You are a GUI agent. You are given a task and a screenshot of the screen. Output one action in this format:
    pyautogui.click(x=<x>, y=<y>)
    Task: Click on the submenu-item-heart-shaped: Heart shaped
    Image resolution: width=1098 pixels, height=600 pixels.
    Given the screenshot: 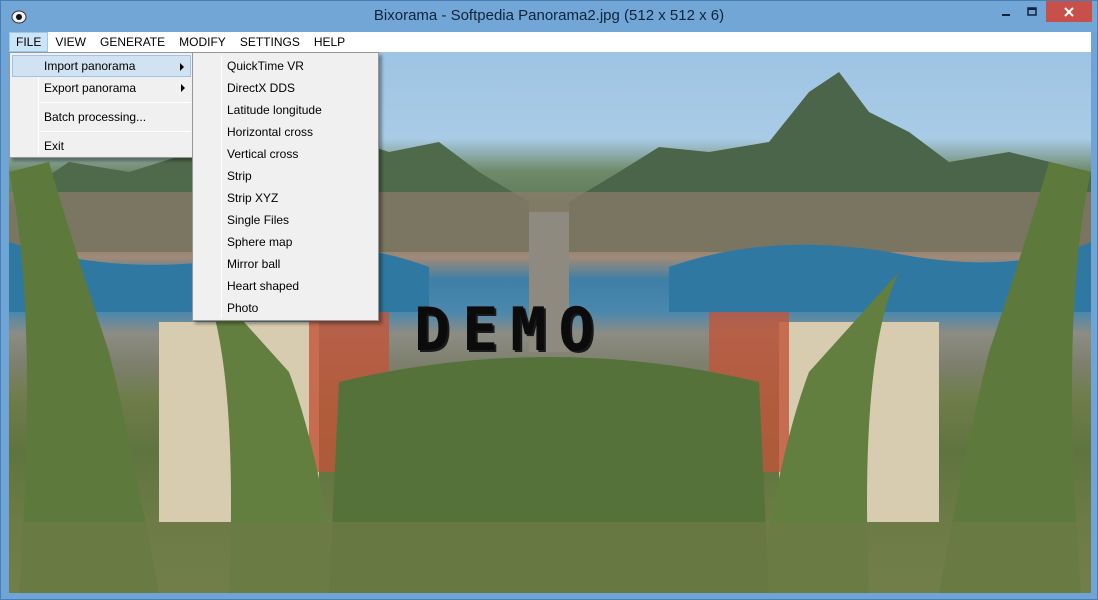 What is the action you would take?
    pyautogui.click(x=285, y=286)
    